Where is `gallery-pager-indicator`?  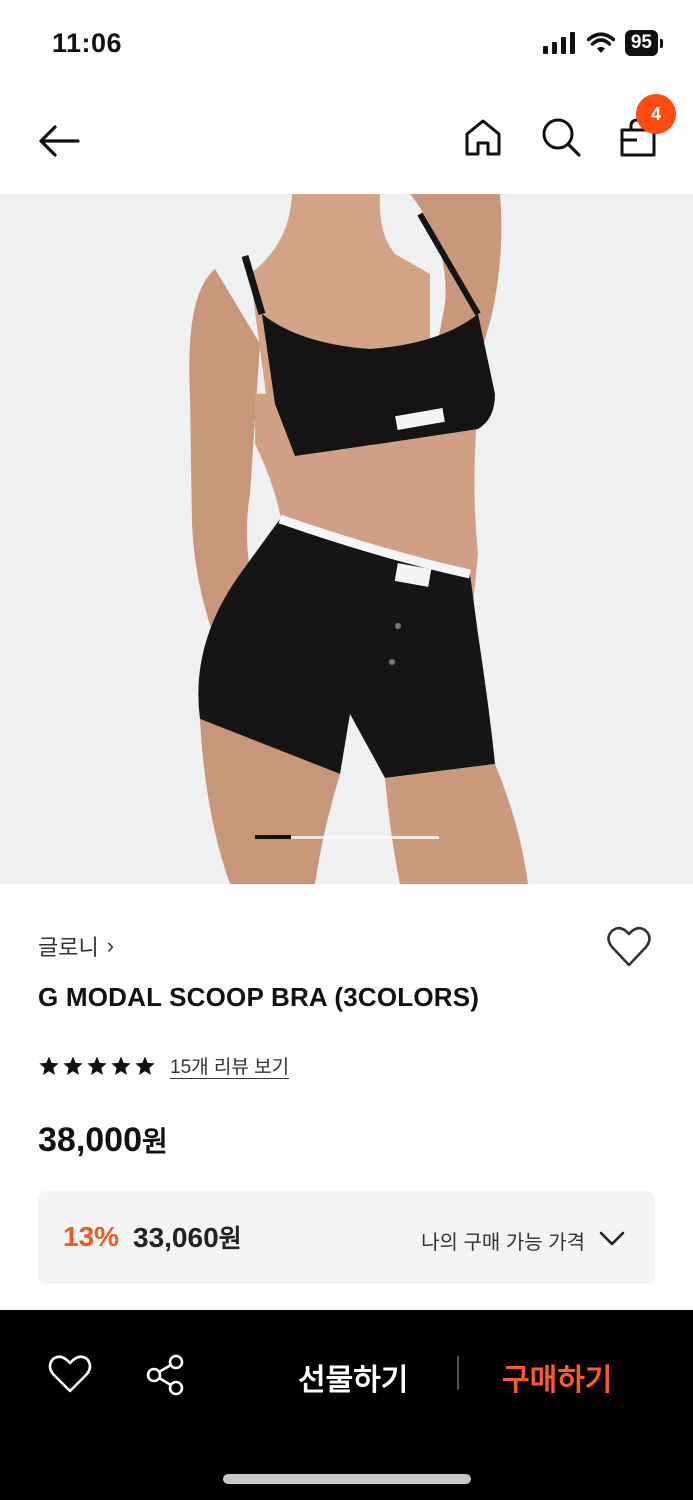
gallery-pager-indicator is located at coordinates (273, 837).